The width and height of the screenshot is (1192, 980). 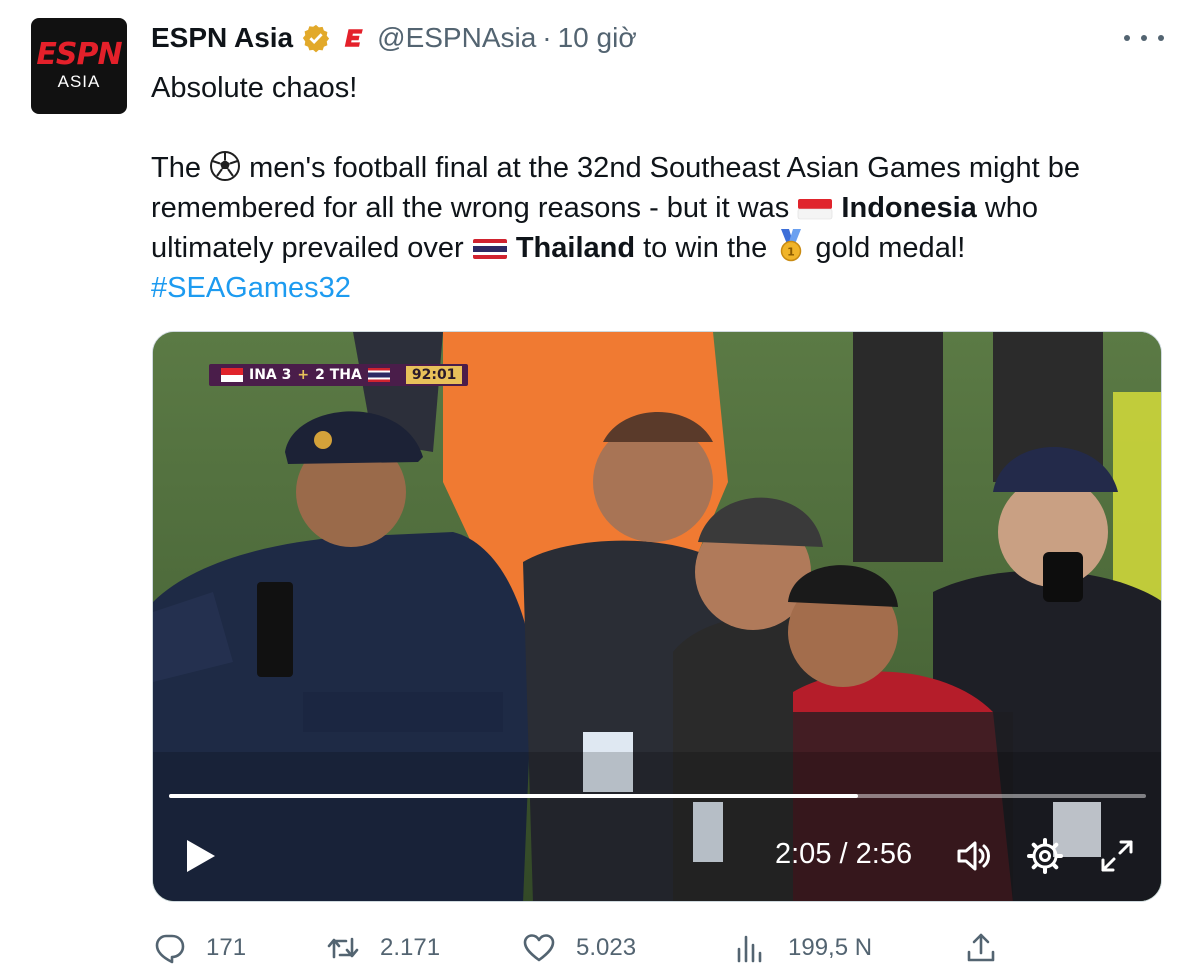 What do you see at coordinates (343, 948) in the screenshot?
I see `retweet-icon` at bounding box center [343, 948].